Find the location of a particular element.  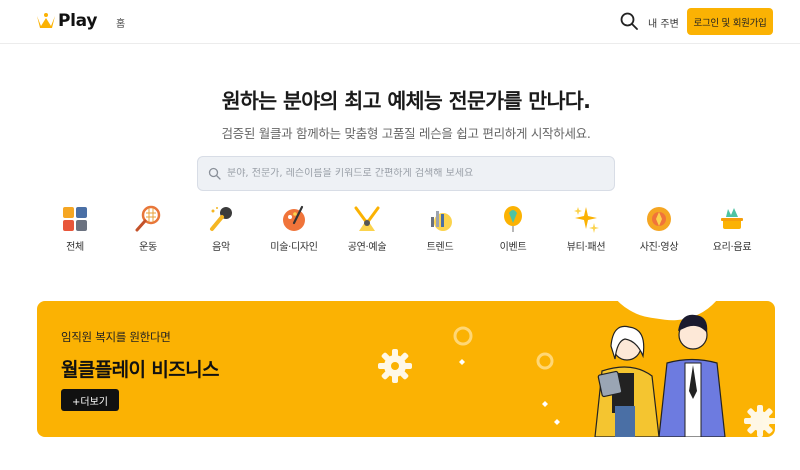

category-music: 음악 is located at coordinates (221, 229).